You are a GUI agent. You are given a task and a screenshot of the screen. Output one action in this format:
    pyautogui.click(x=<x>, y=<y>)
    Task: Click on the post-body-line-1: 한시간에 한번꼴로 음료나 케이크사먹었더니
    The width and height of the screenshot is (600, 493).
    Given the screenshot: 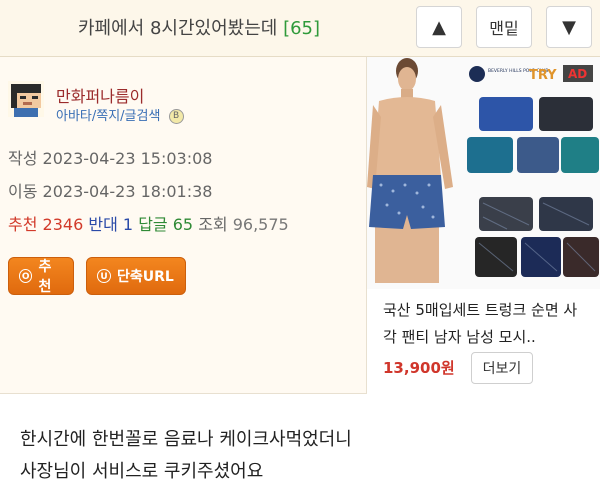 What is the action you would take?
    pyautogui.click(x=186, y=439)
    